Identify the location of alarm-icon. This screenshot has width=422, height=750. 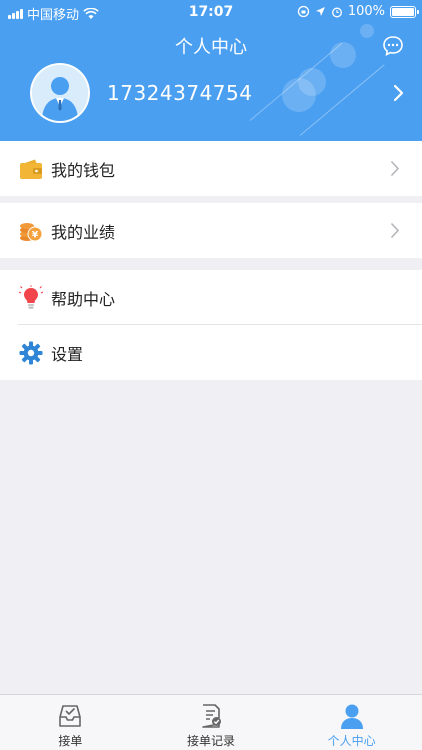
(336, 12).